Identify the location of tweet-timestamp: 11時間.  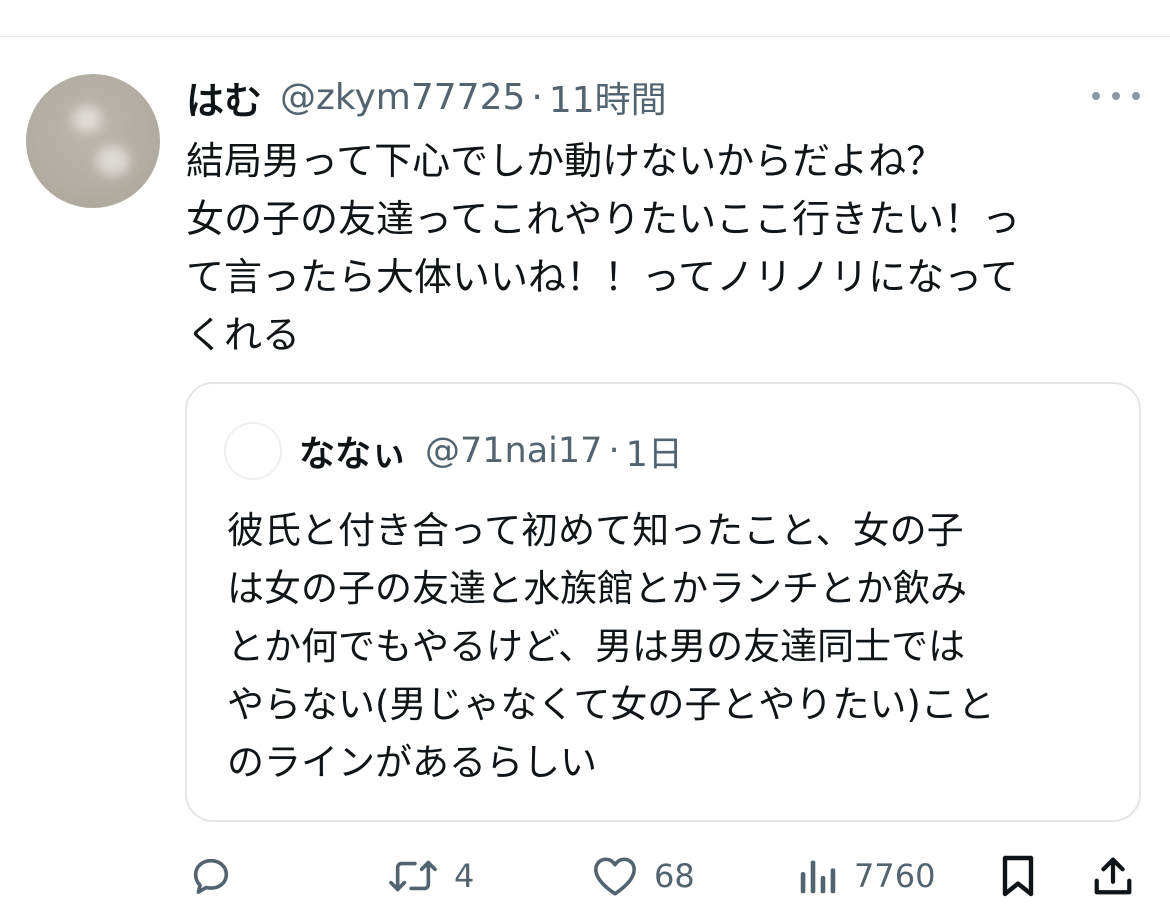
(608, 97).